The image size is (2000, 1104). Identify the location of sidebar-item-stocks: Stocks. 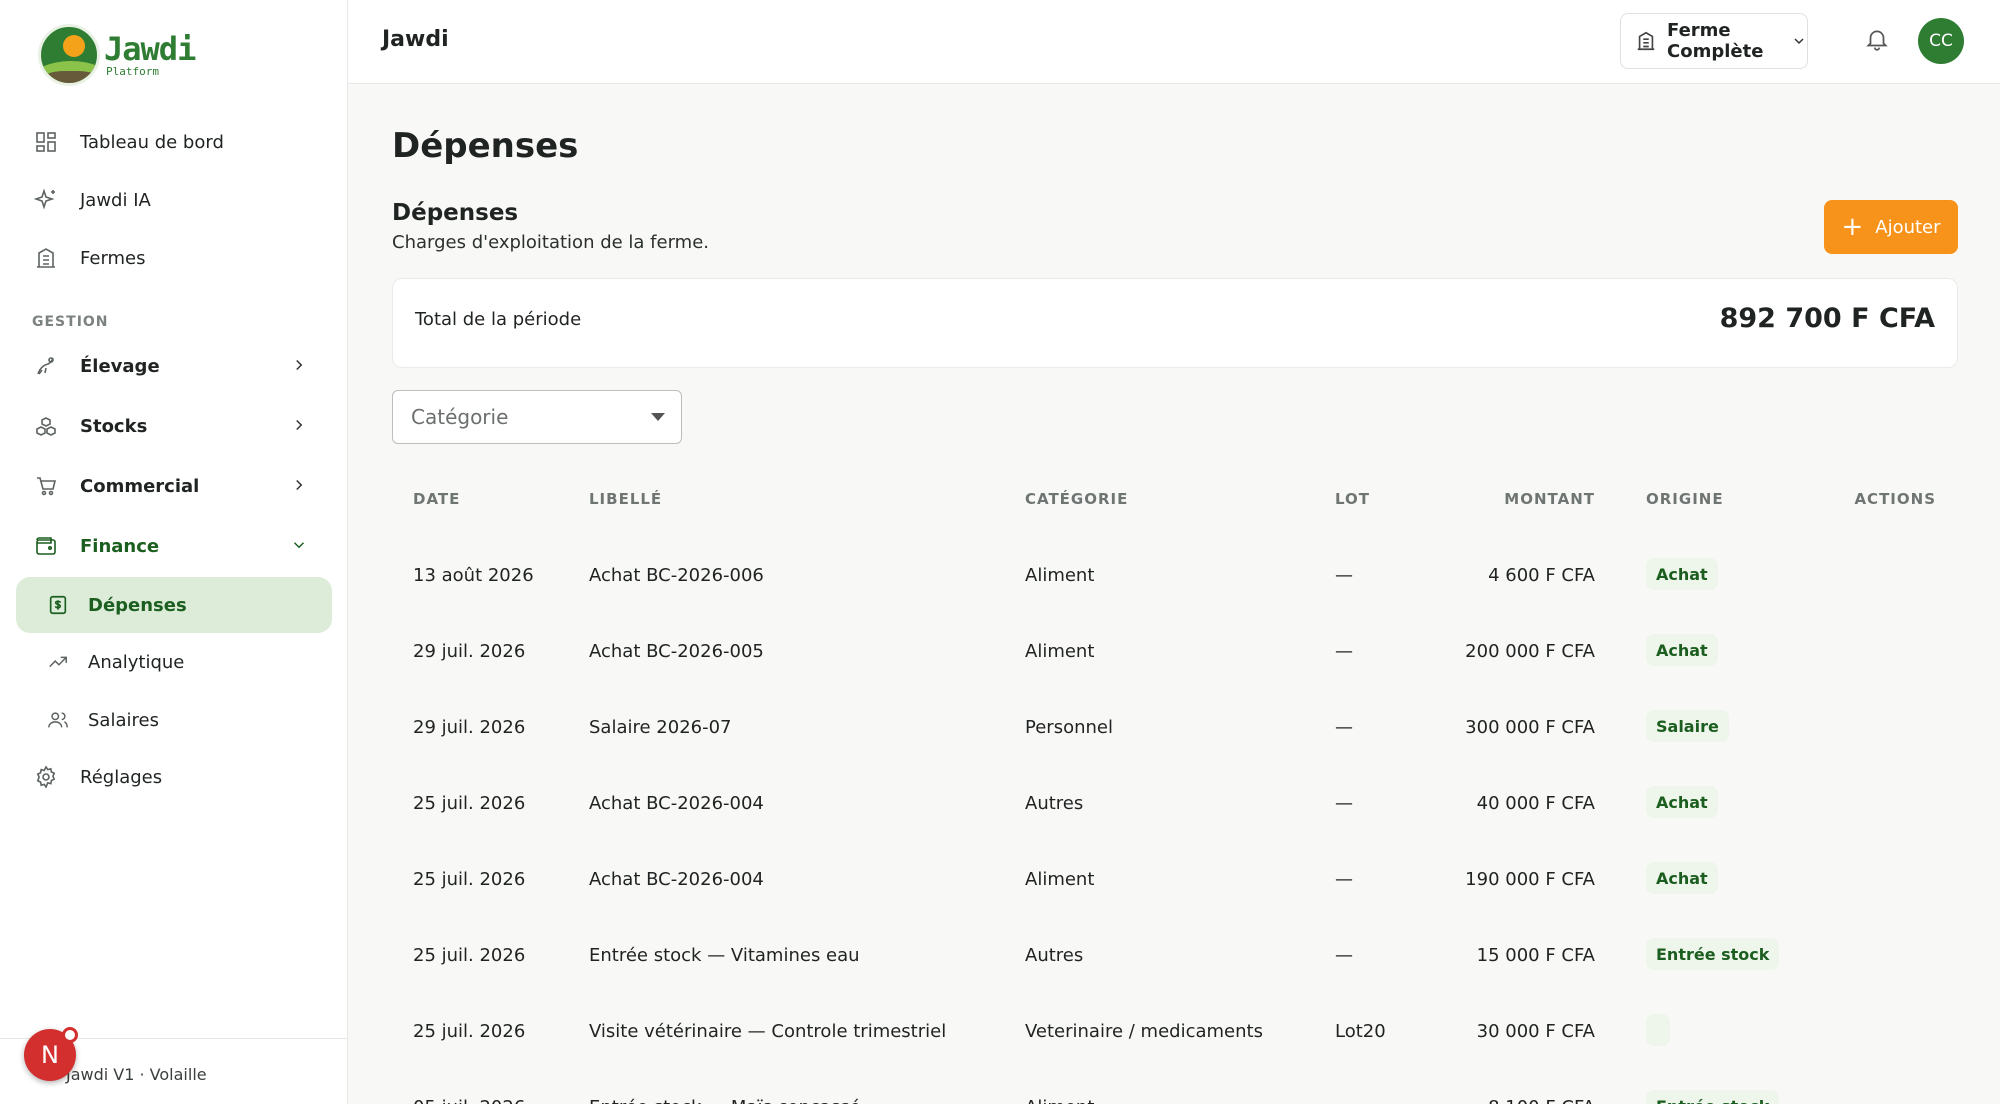
(174, 426).